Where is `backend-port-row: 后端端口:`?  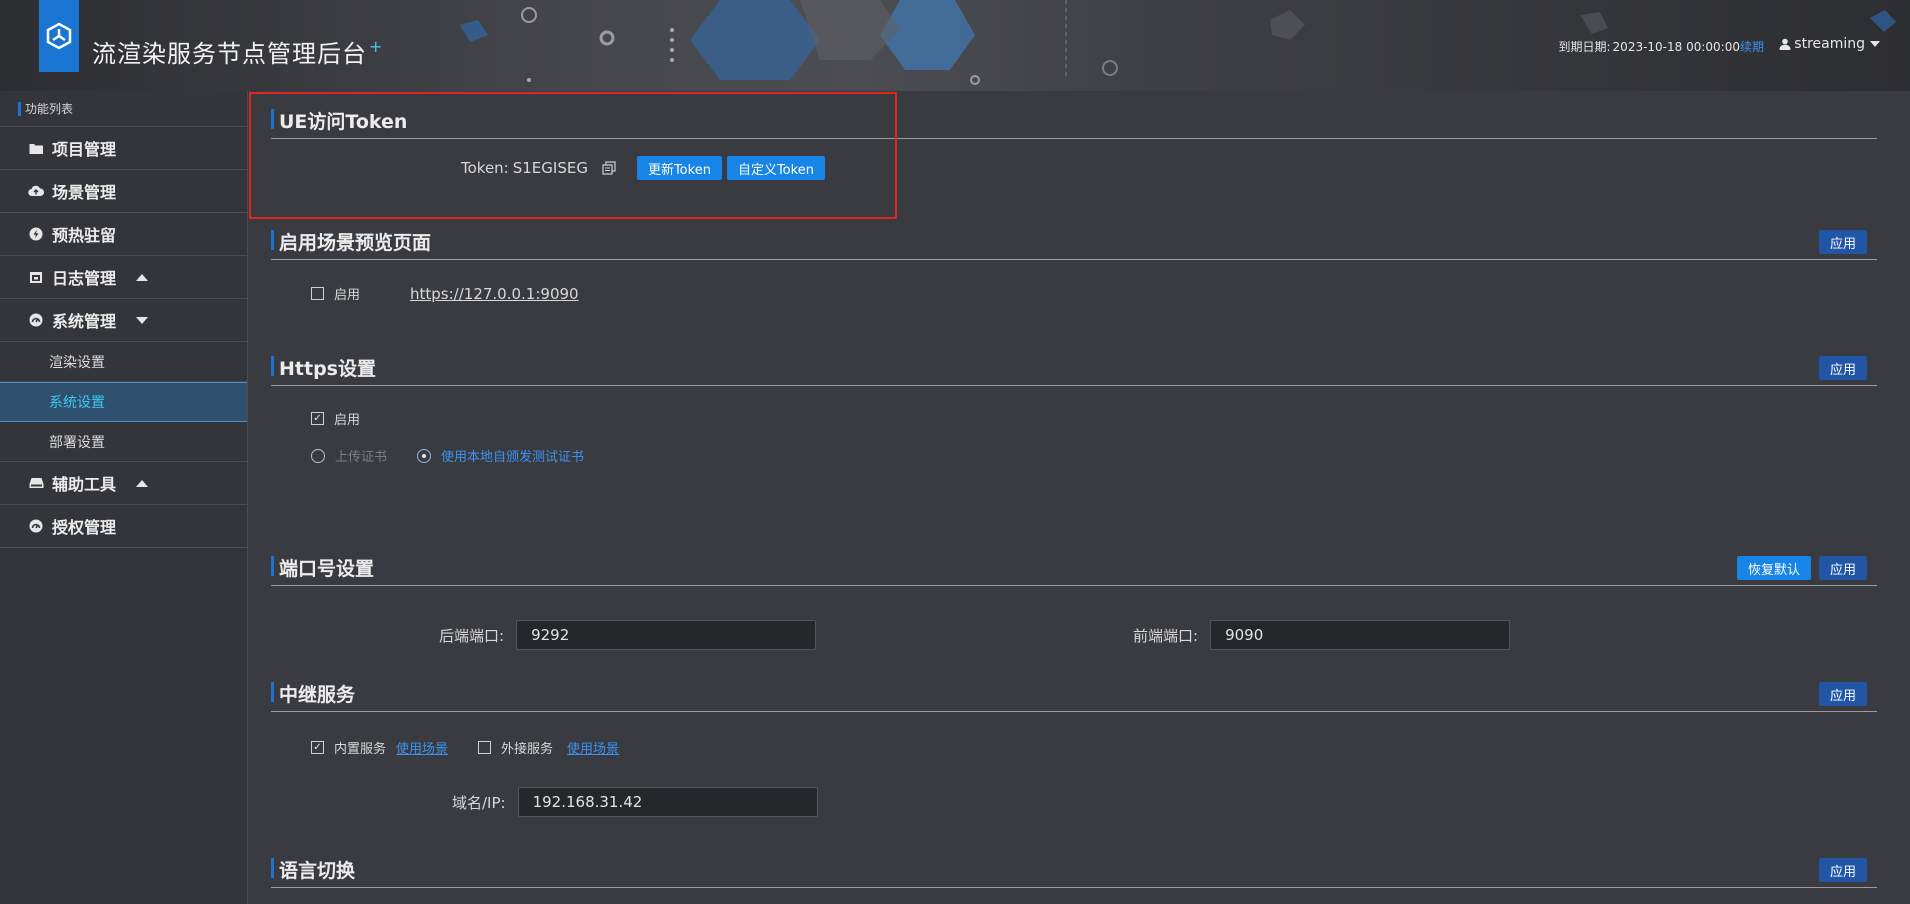 backend-port-row: 后端端口: is located at coordinates (628, 635).